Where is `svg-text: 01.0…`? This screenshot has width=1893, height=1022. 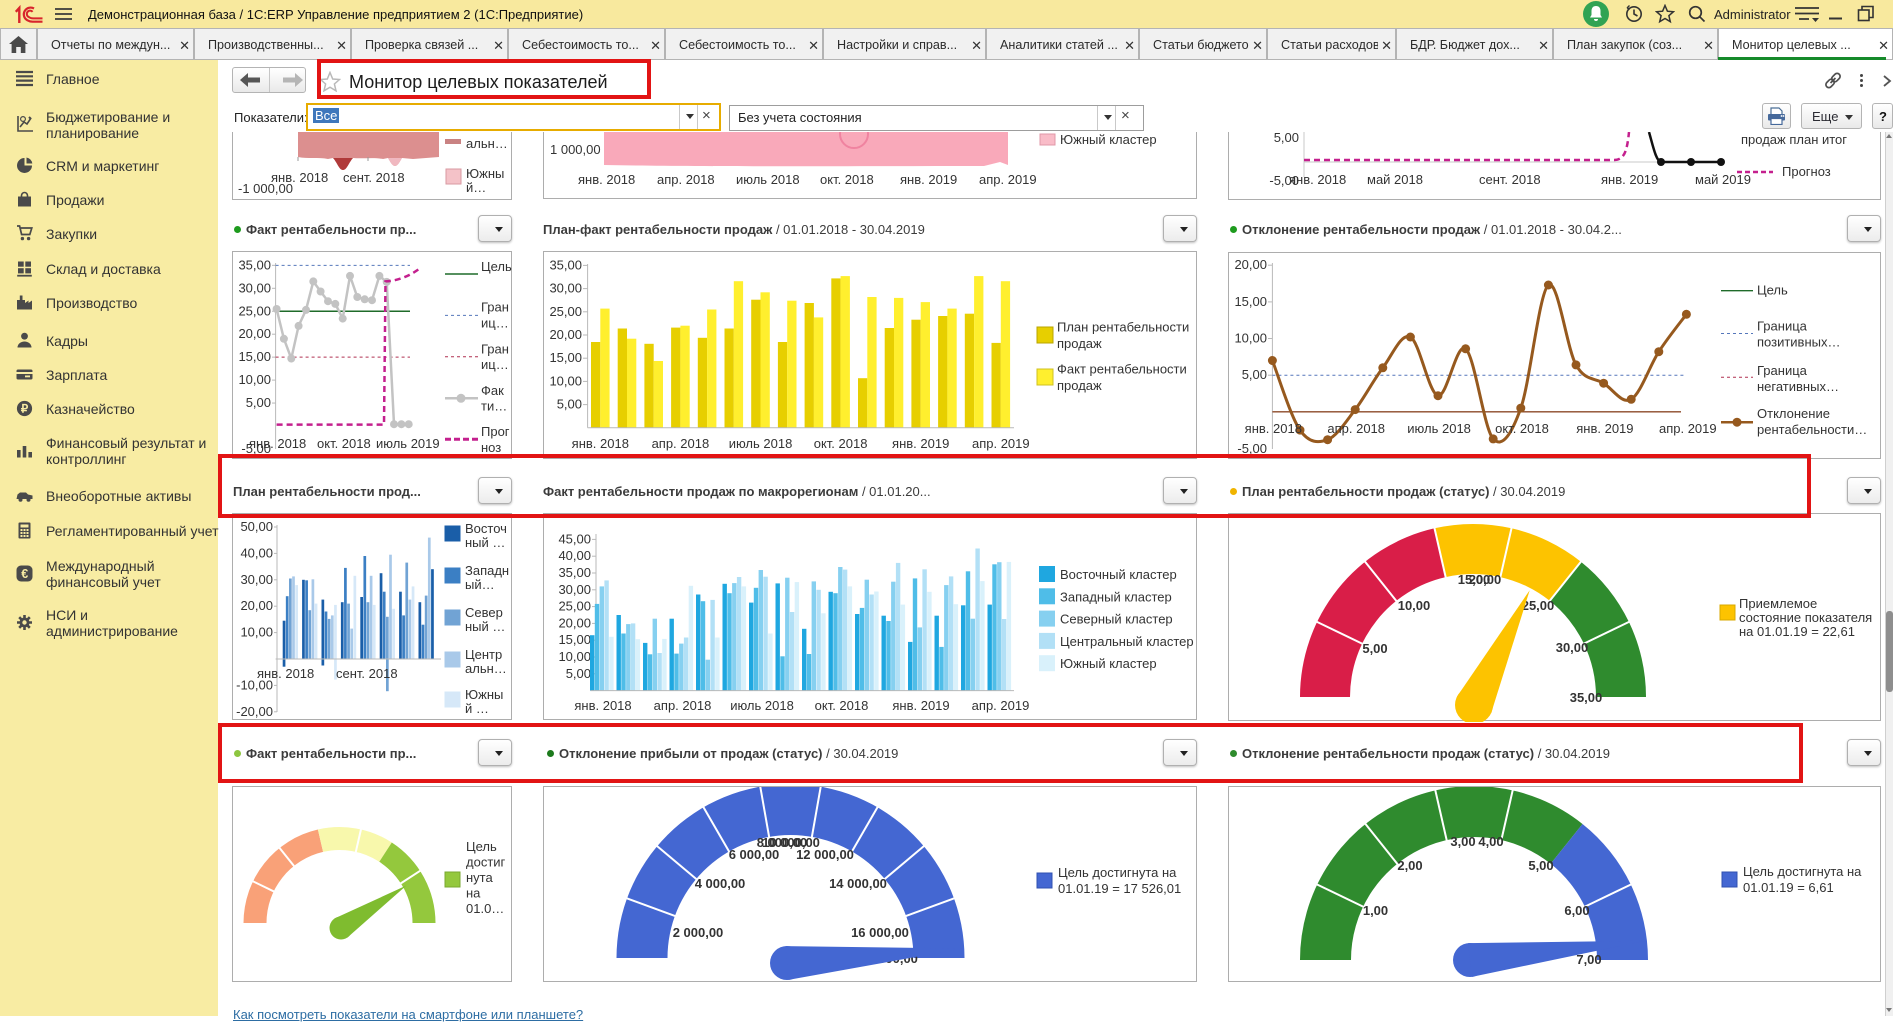
svg-text: 01.0… is located at coordinates (485, 908).